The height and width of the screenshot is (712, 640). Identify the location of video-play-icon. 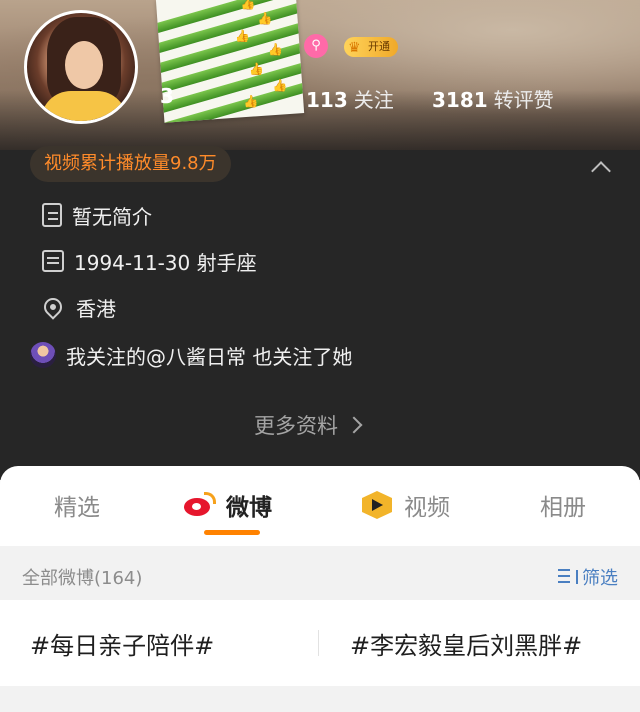
(377, 505).